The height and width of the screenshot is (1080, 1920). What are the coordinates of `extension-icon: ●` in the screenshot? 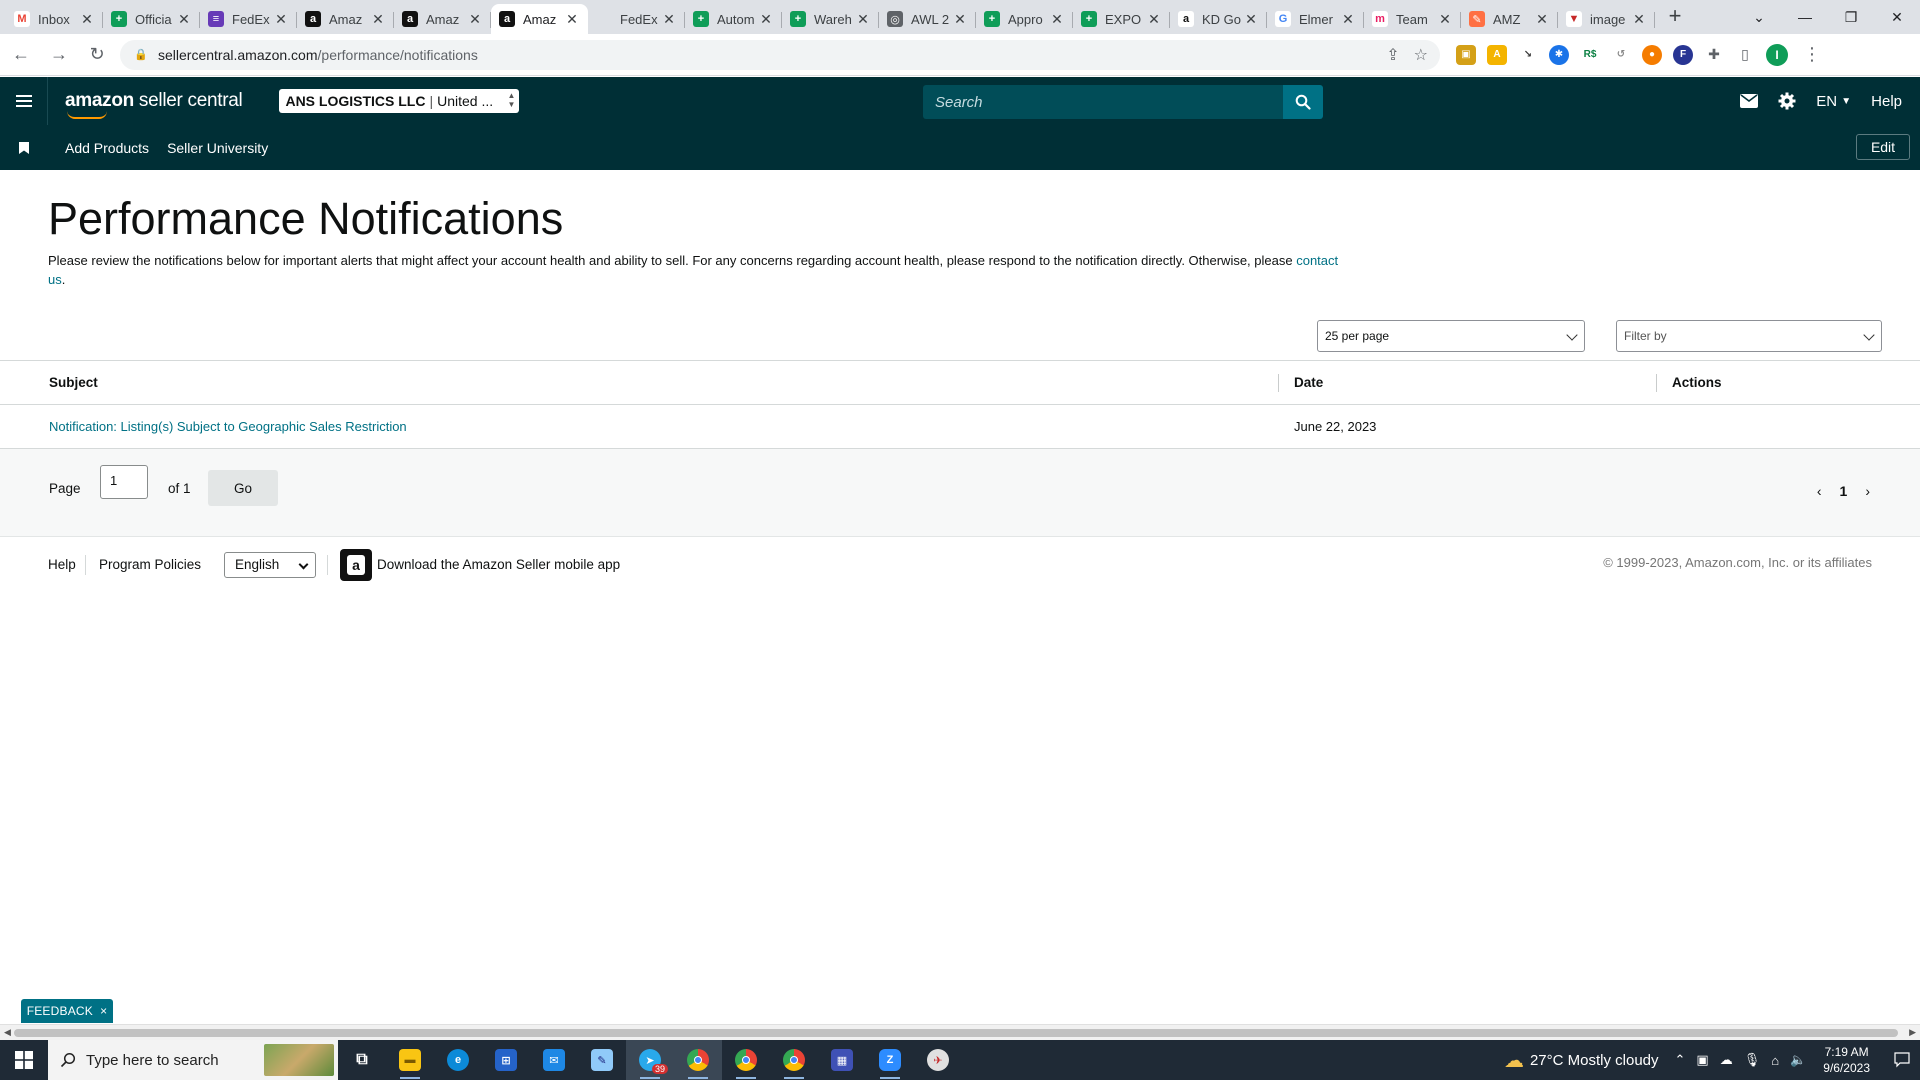 It's located at (1652, 54).